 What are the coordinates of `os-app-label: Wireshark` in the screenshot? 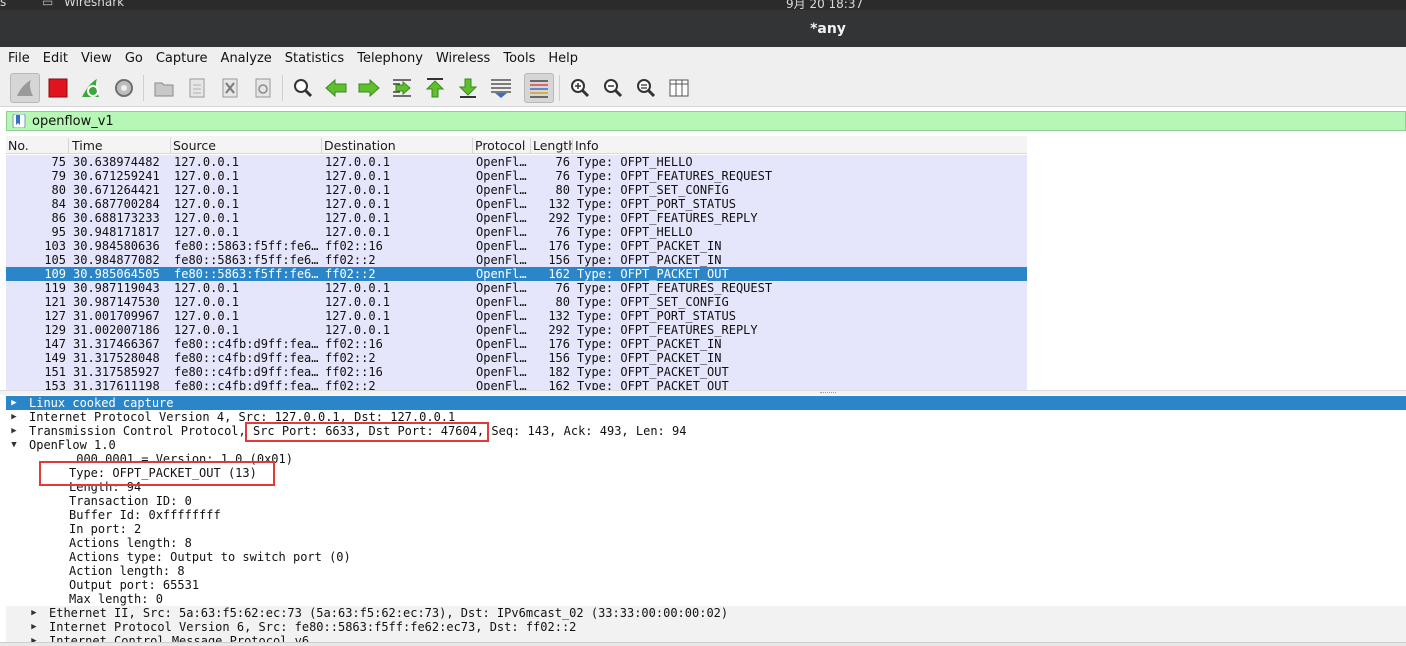 It's located at (94, 4).